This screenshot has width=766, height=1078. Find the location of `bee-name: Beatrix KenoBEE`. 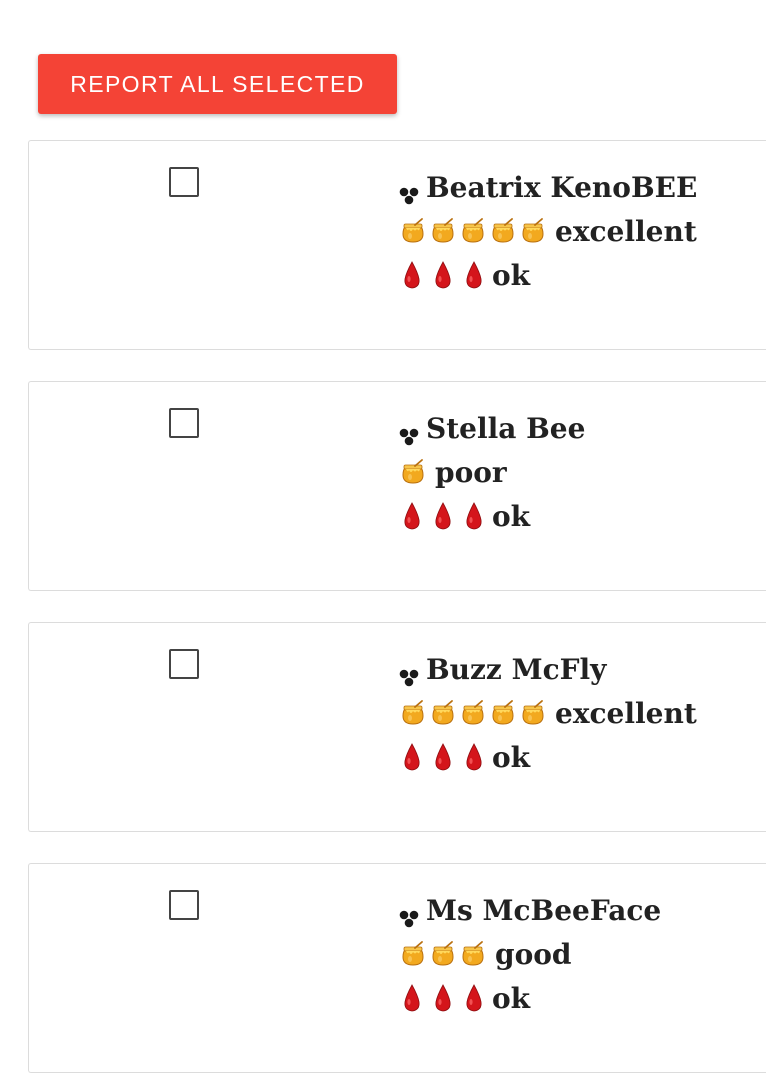

bee-name: Beatrix KenoBEE is located at coordinates (562, 187).